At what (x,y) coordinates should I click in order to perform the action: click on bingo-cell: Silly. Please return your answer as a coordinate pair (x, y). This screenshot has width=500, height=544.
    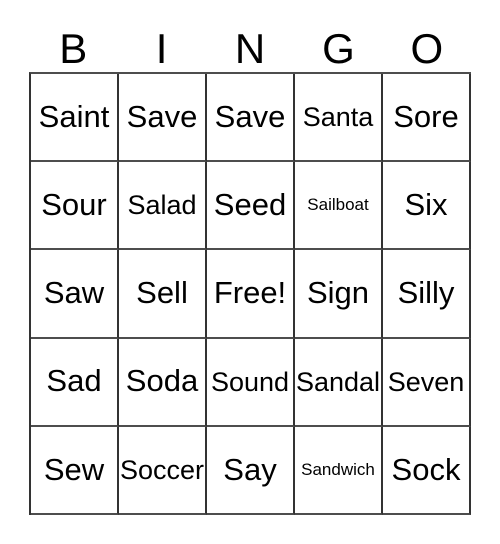
    Looking at the image, I should click on (427, 294).